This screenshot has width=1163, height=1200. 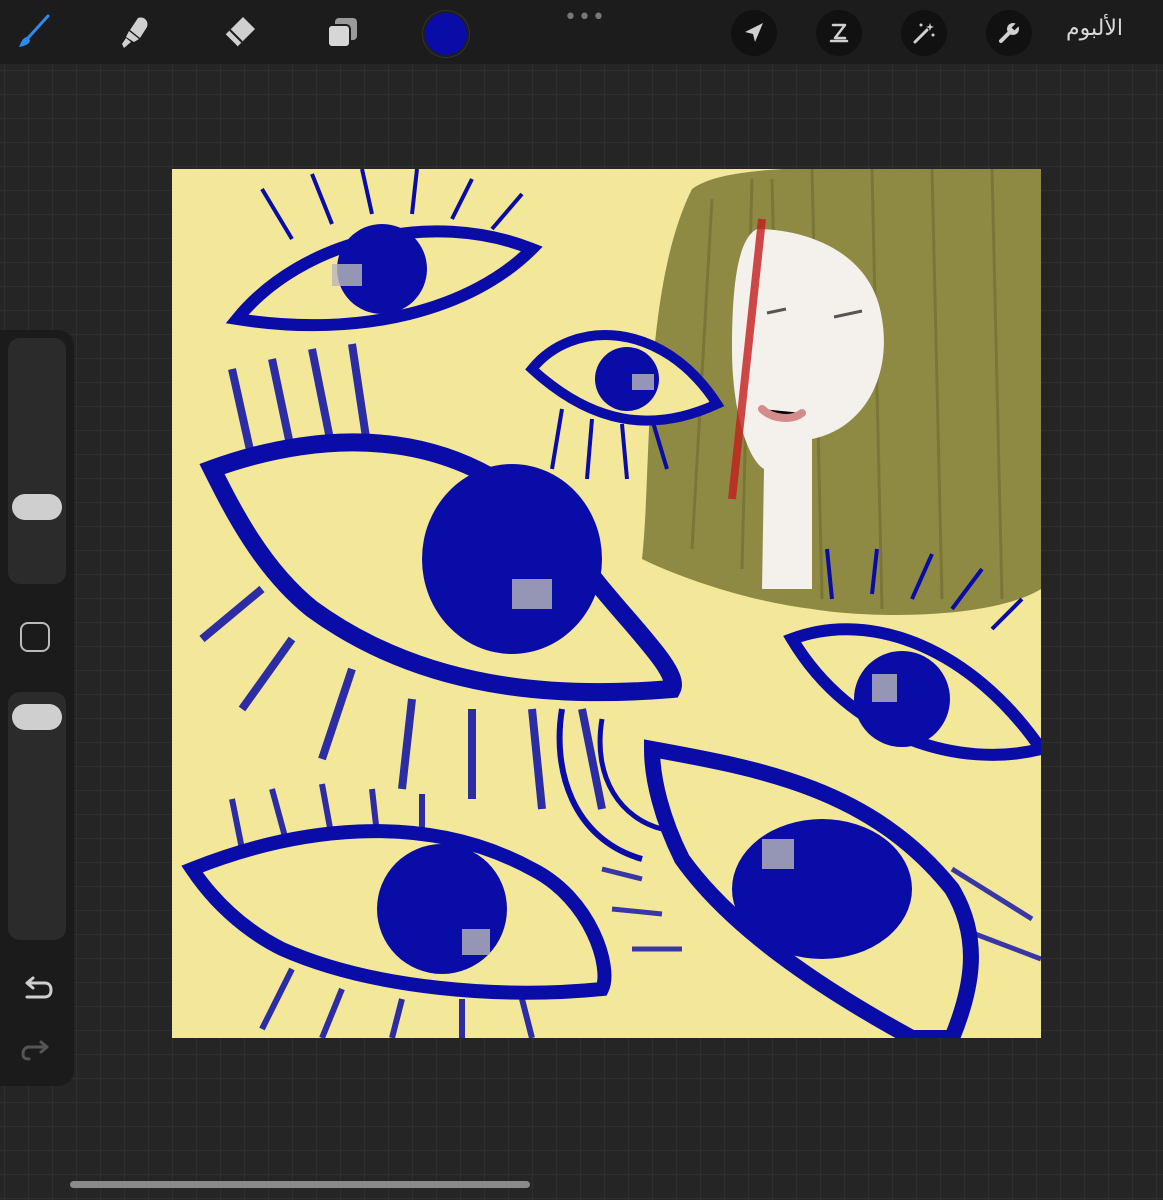 I want to click on modify-button, so click(x=35, y=637).